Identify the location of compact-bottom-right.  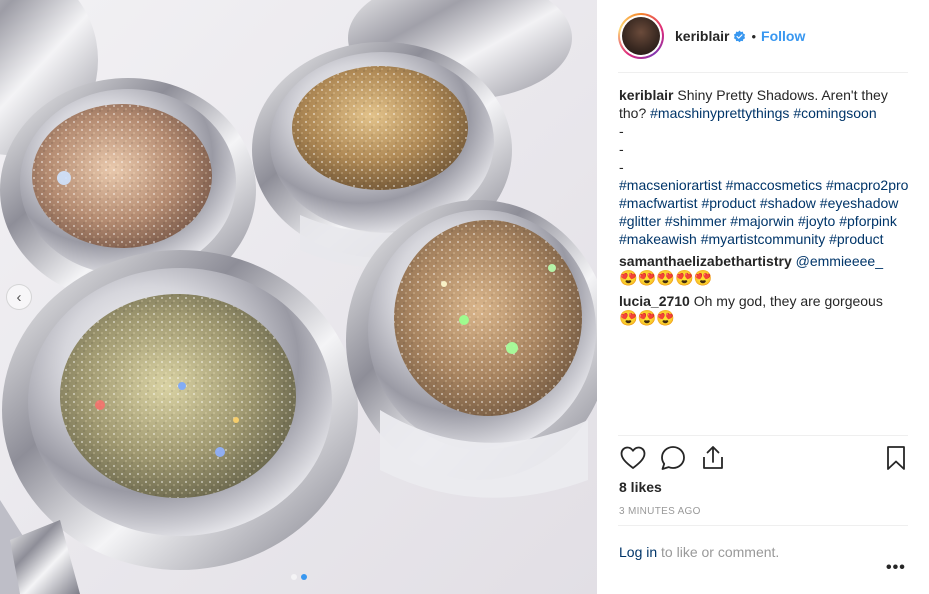
(471, 349).